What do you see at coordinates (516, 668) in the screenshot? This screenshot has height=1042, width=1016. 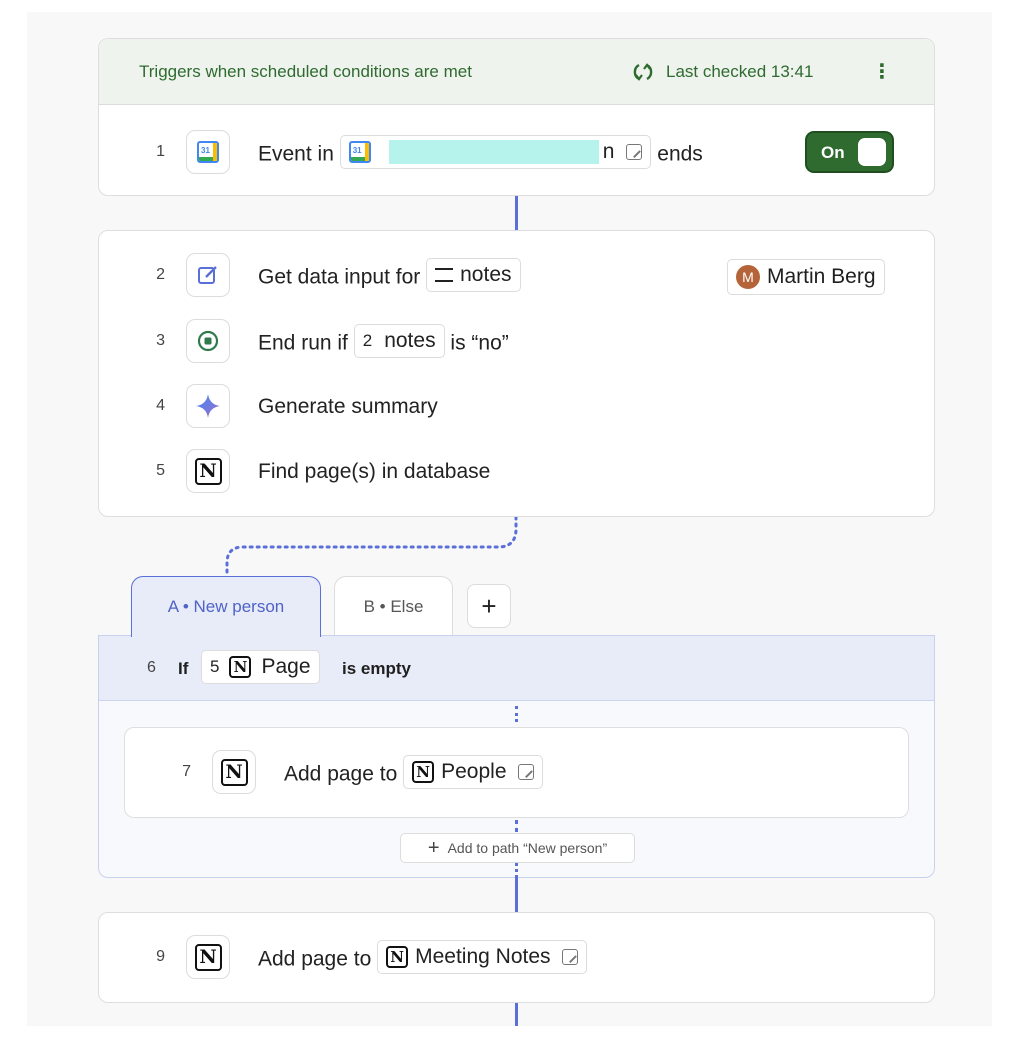 I see `branch-condition-row: 6 If 5 N Page is empty` at bounding box center [516, 668].